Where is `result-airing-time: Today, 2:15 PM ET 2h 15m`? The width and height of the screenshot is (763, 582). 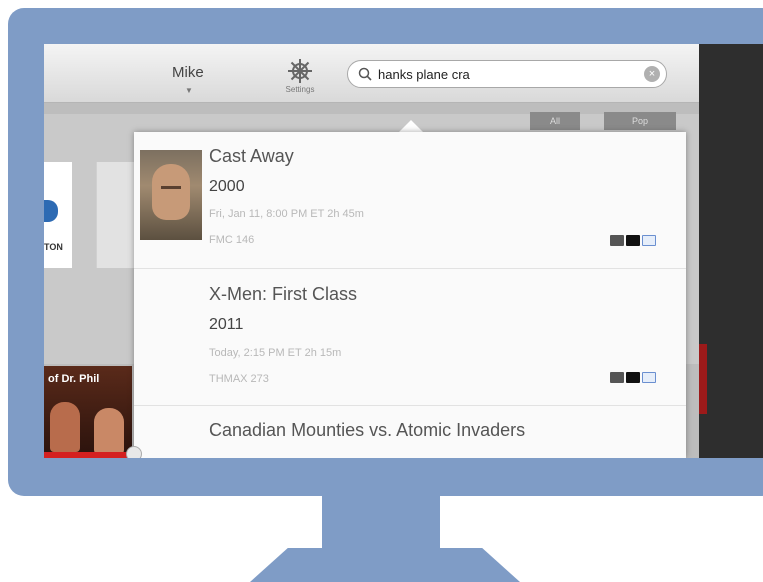 result-airing-time: Today, 2:15 PM ET 2h 15m is located at coordinates (275, 353).